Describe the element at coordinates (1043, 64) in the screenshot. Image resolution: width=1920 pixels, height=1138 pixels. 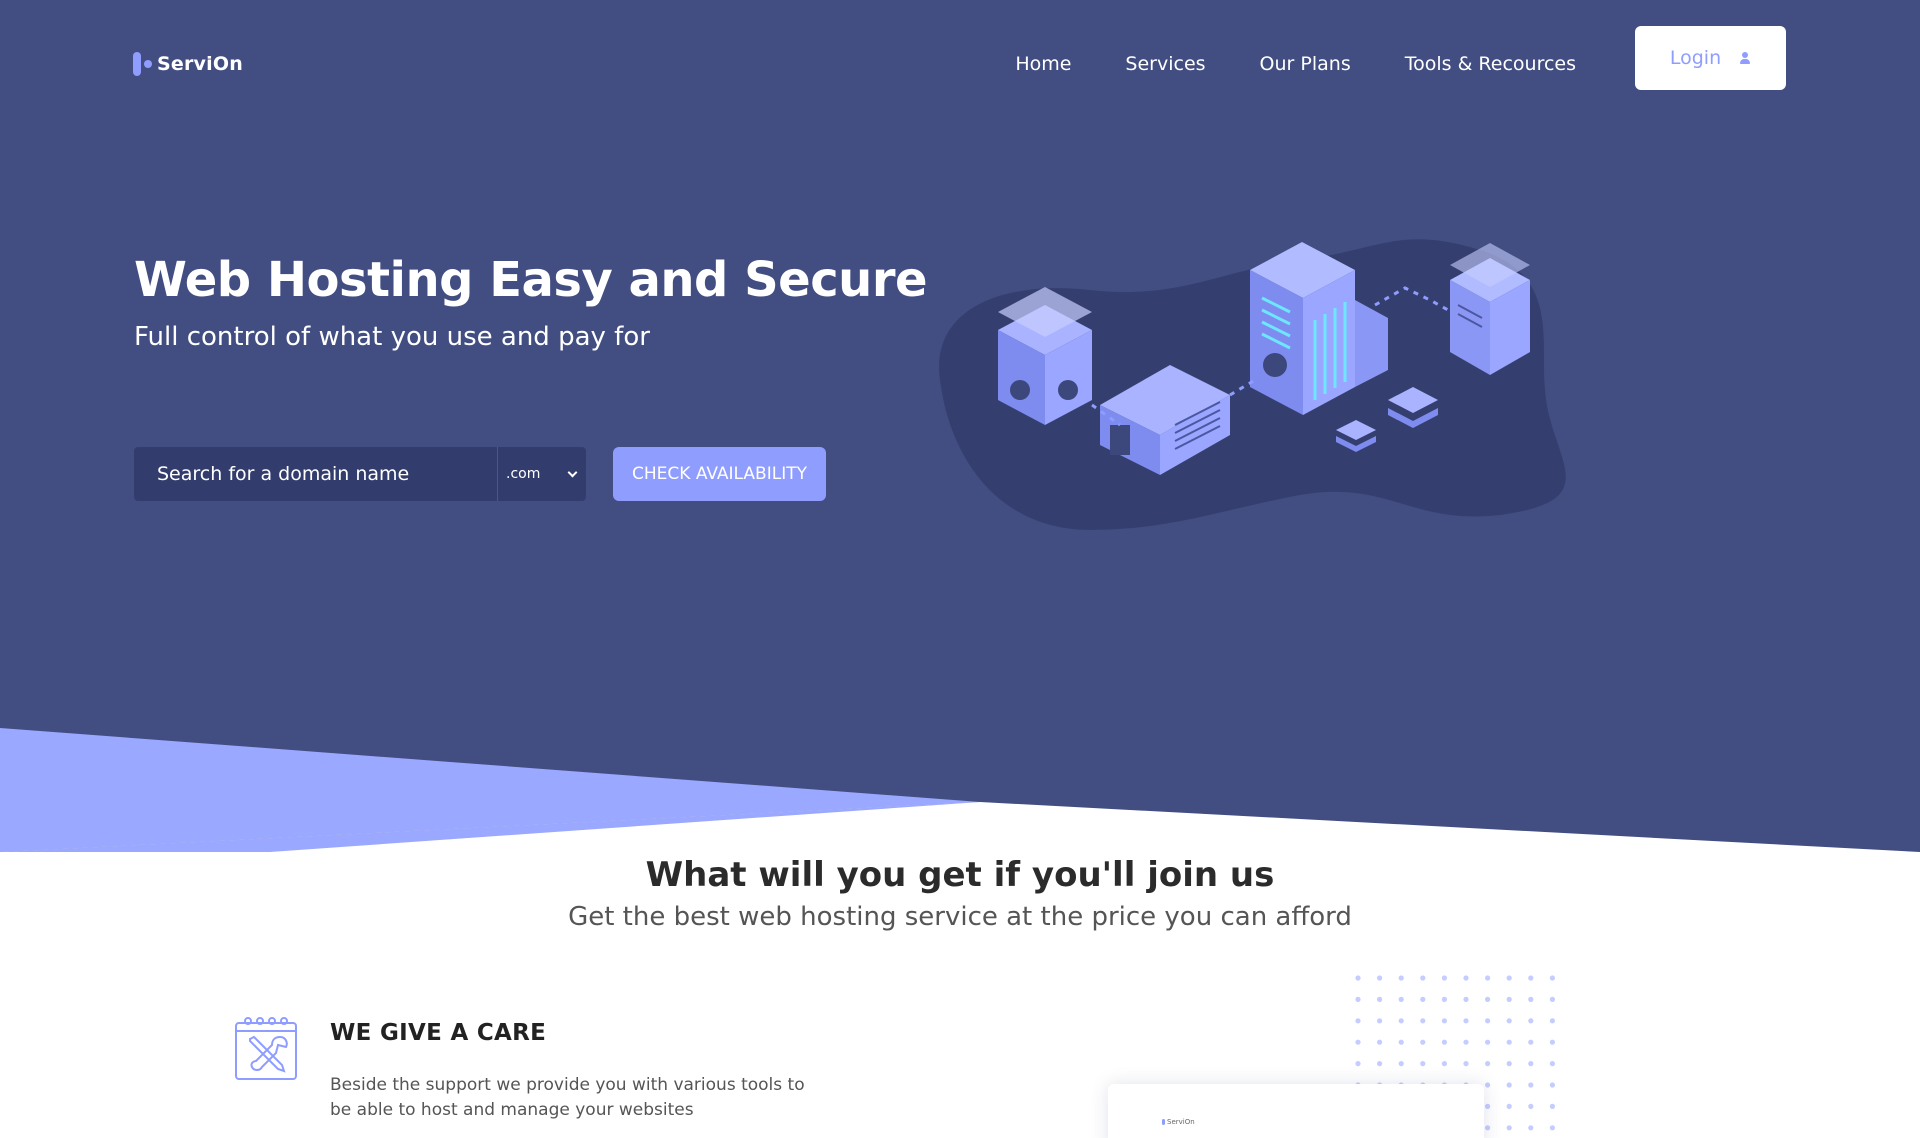
I see `nav-home: Home` at that location.